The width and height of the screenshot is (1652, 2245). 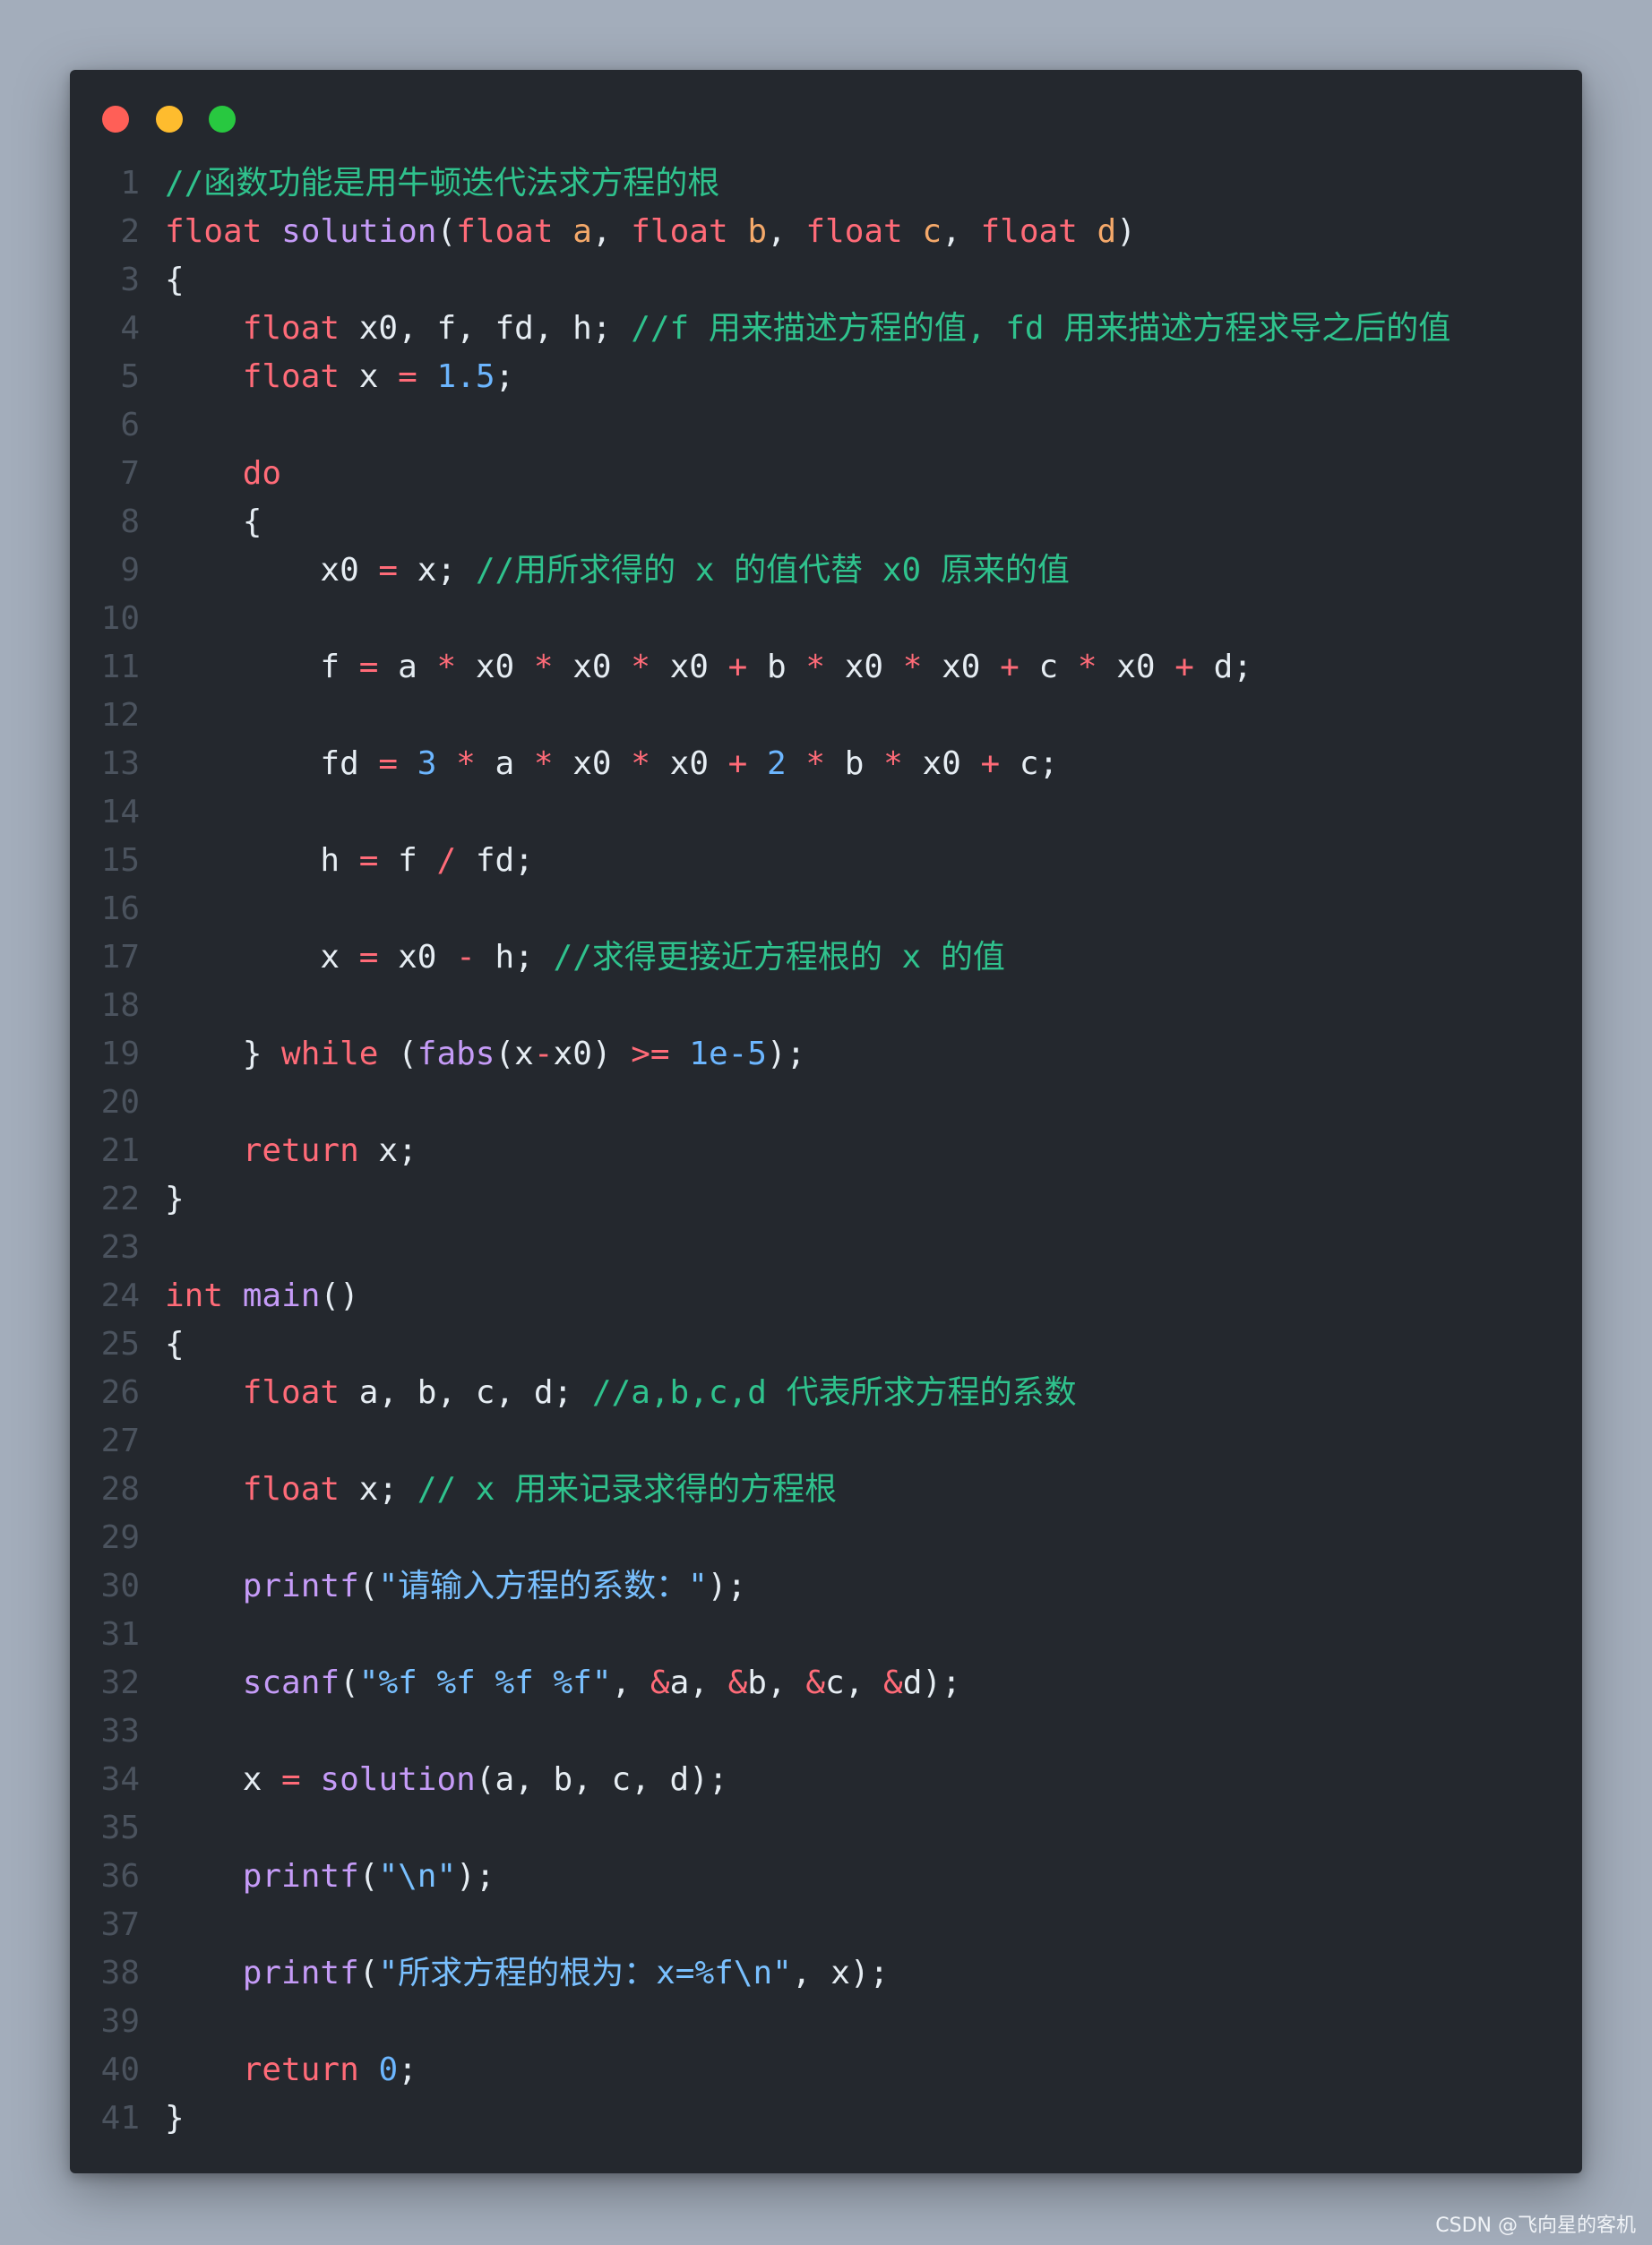 I want to click on code-token: d);, so click(x=932, y=1682).